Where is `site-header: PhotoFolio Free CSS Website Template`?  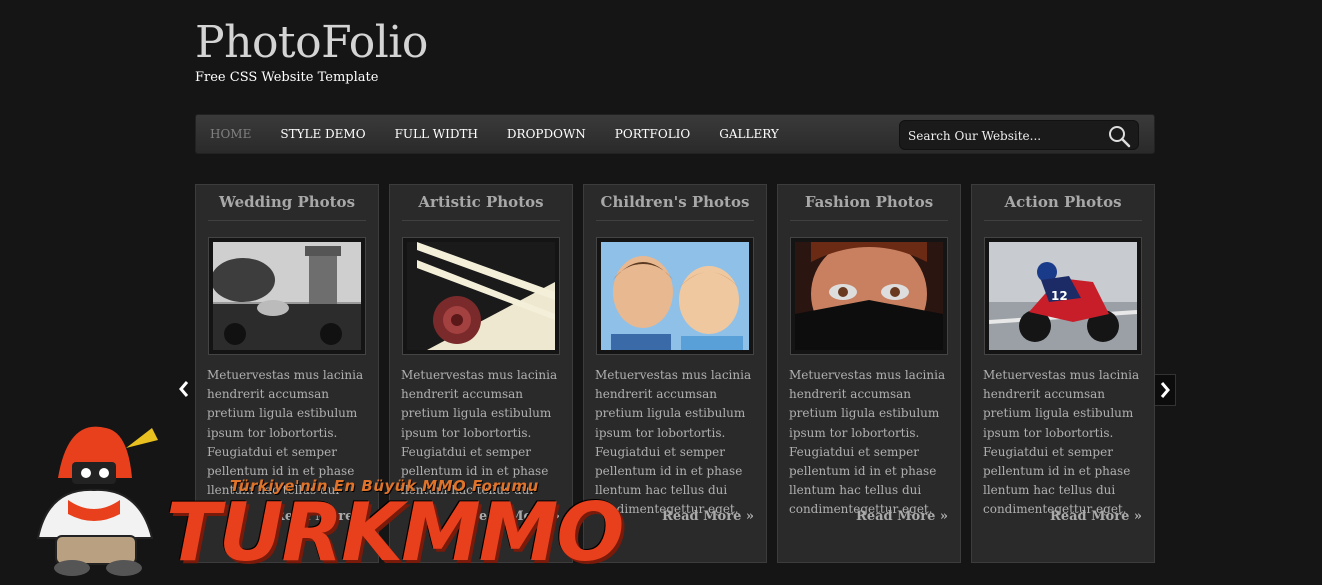
site-header: PhotoFolio Free CSS Website Template is located at coordinates (311, 52).